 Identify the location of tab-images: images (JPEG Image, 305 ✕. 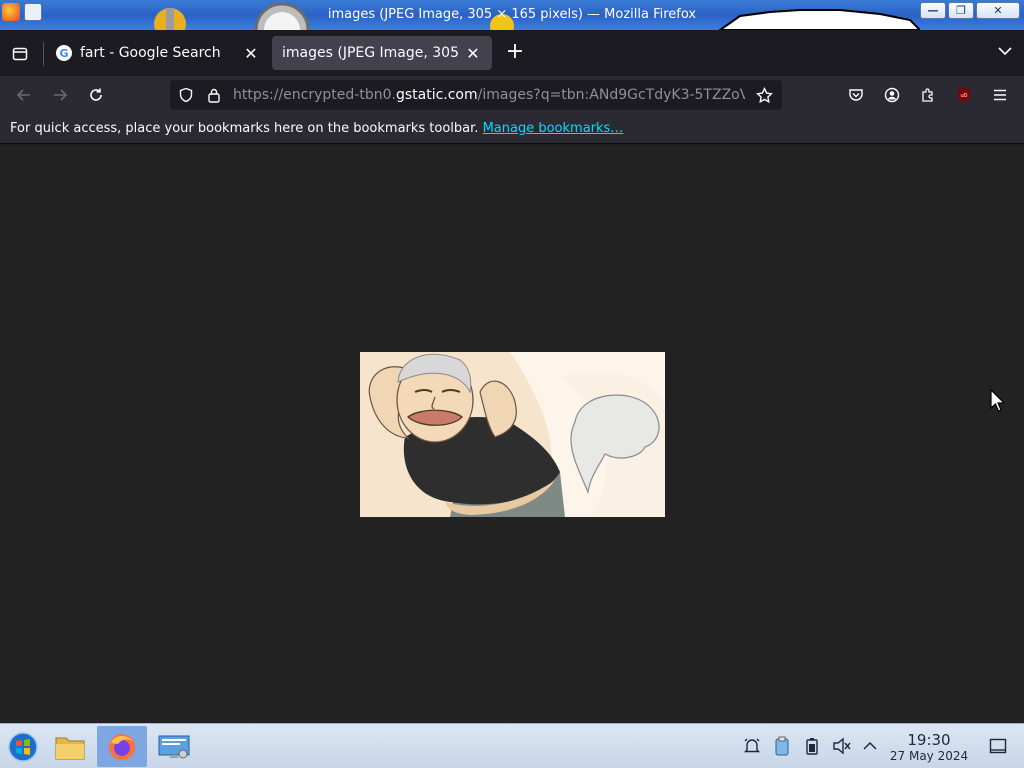
(382, 53).